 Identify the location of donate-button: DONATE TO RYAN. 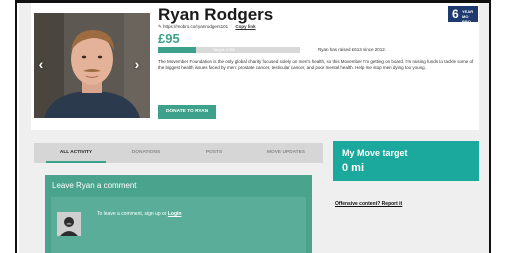
(187, 112).